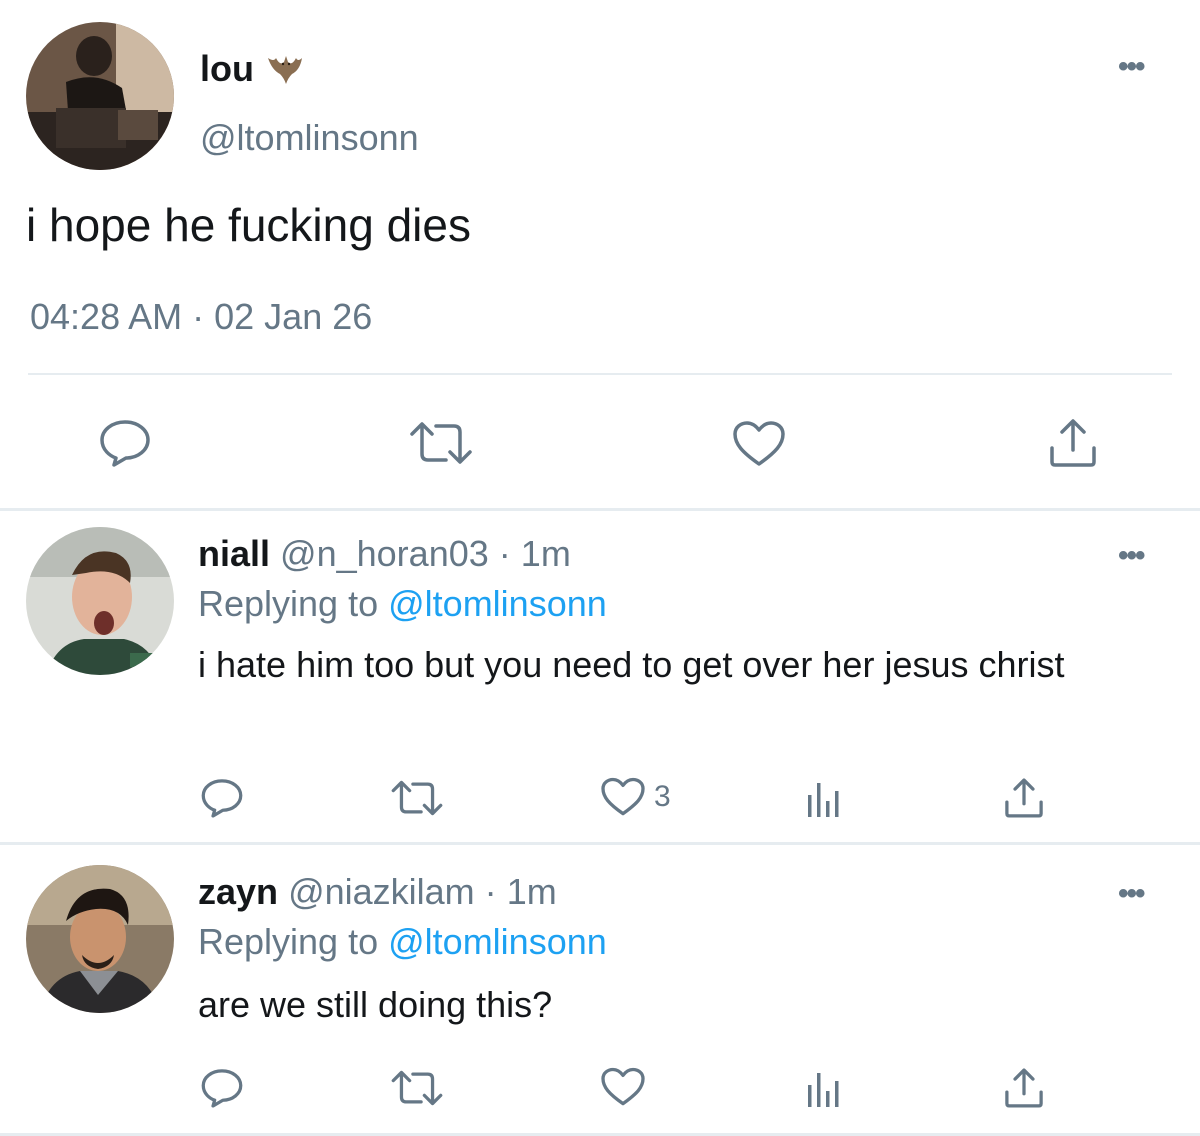 The image size is (1200, 1136). Describe the element at coordinates (309, 138) in the screenshot. I see `author-handle: @ltomlinsonn` at that location.